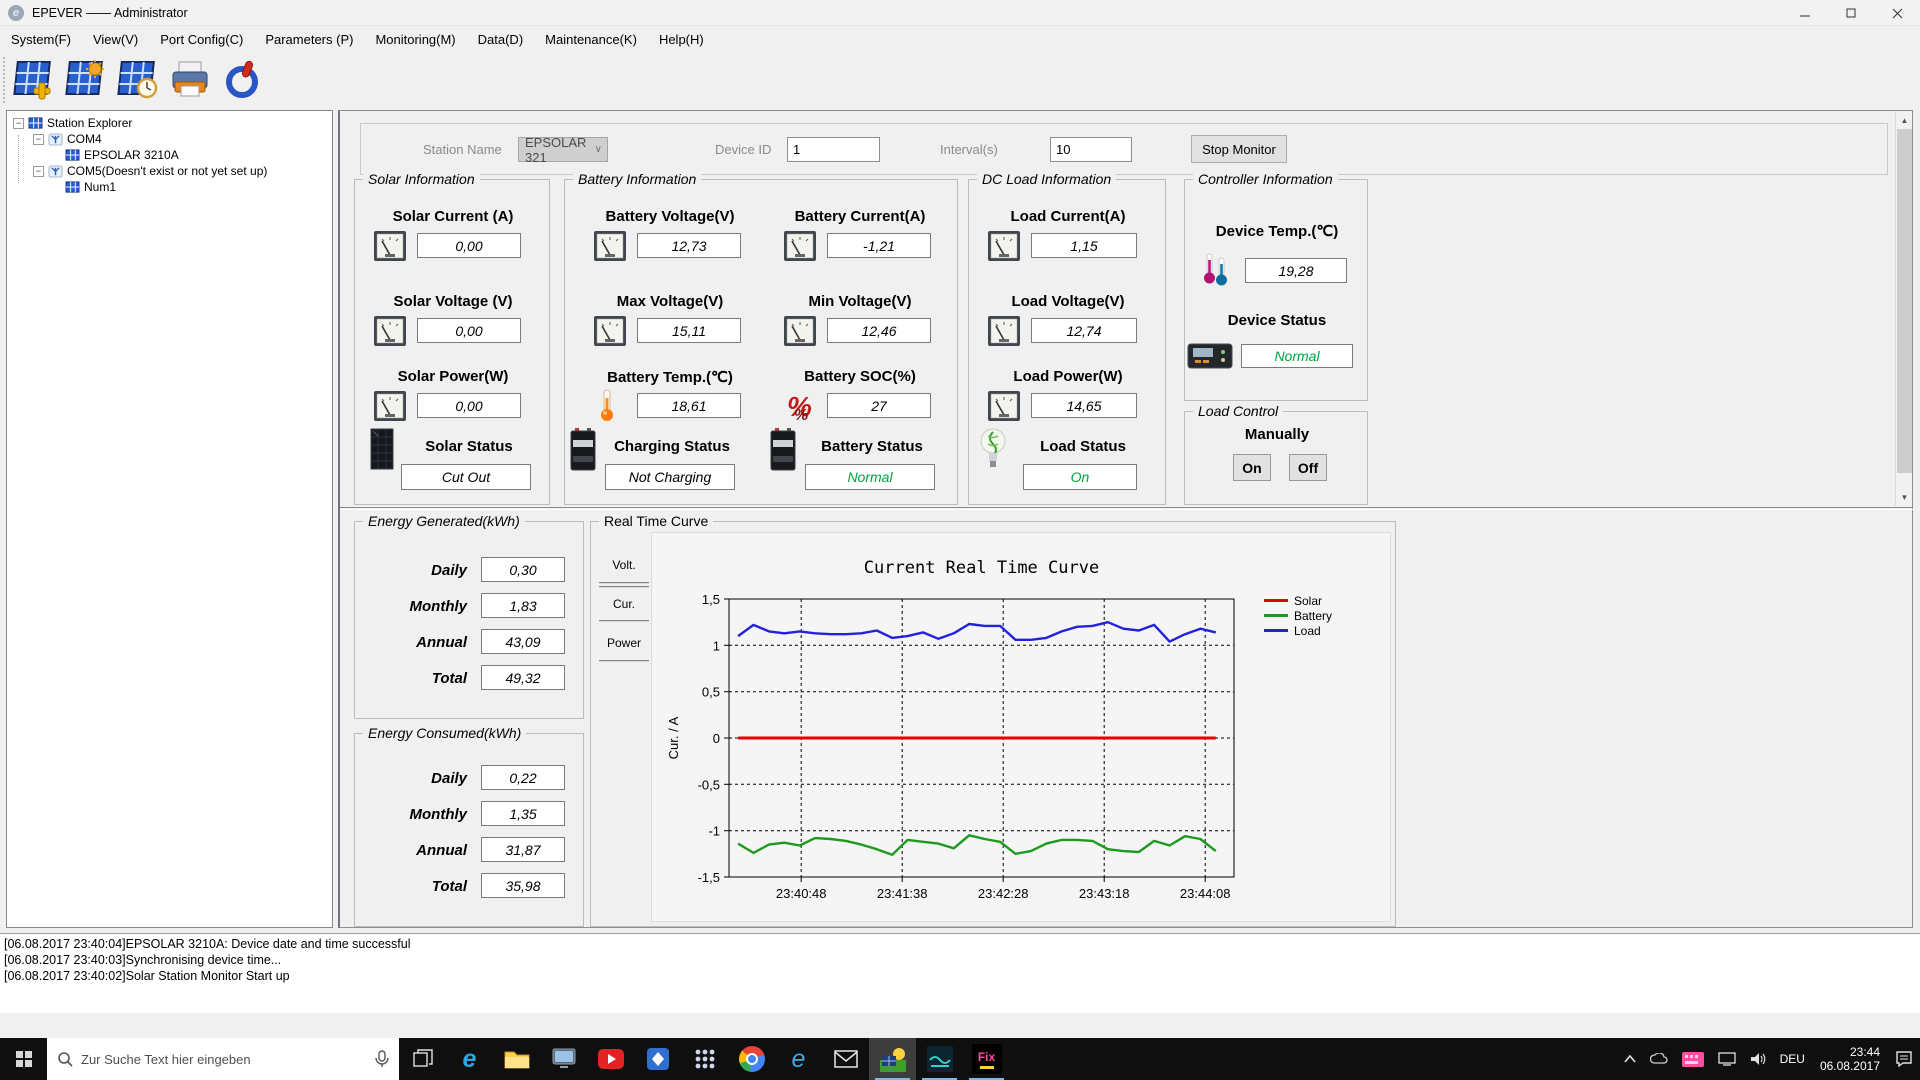 This screenshot has height=1080, width=1920. I want to click on meter-icon, so click(610, 331).